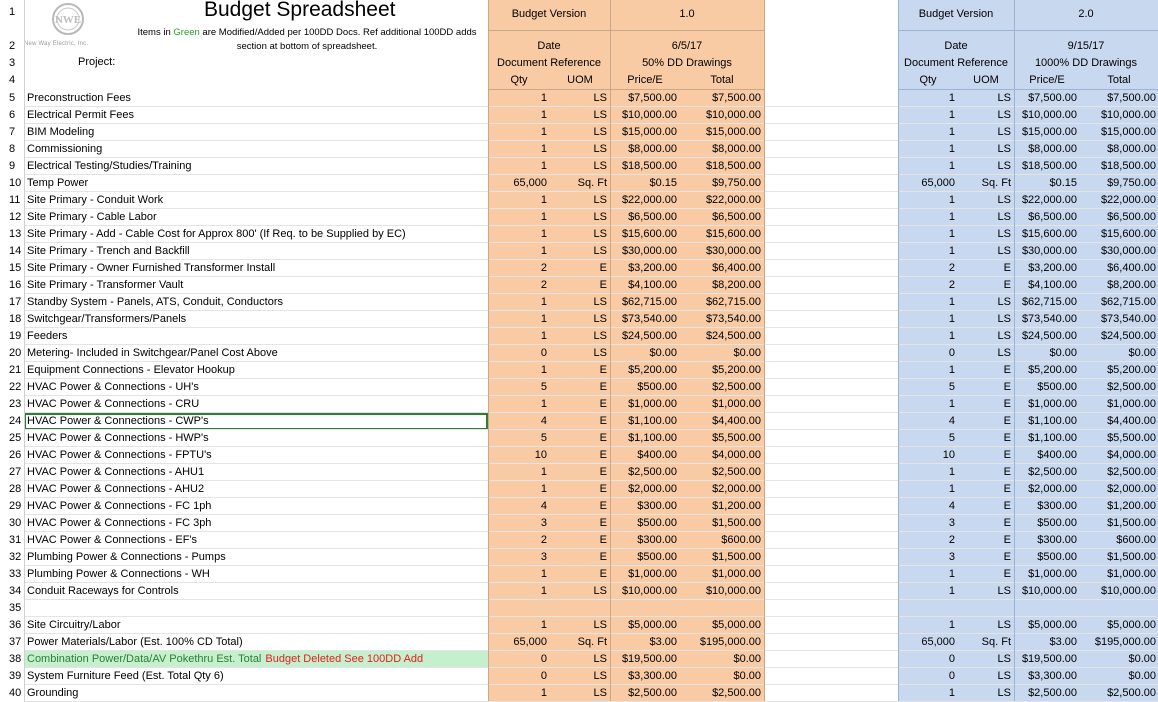 The width and height of the screenshot is (1158, 702). I want to click on row-description: Site Primary - Cable Labor, so click(256, 217).